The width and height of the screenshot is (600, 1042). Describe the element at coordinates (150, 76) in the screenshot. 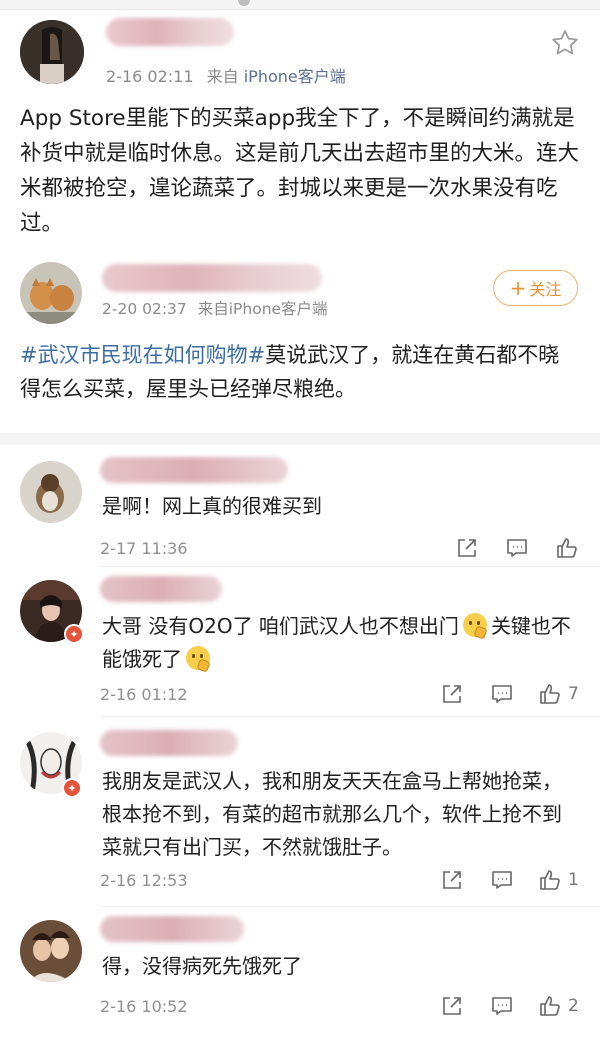

I see `post-time: 2-16 02:11` at that location.